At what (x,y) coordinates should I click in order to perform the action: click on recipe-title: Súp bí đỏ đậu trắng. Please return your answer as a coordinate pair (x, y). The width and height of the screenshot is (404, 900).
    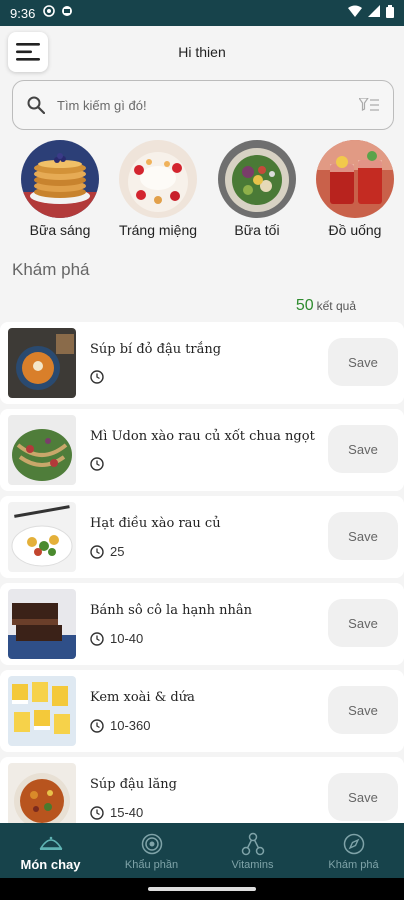
    Looking at the image, I should click on (156, 349).